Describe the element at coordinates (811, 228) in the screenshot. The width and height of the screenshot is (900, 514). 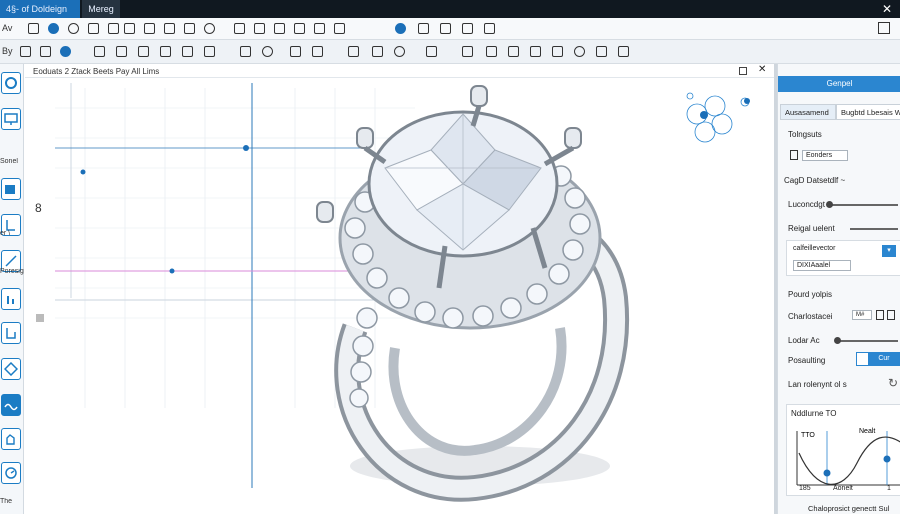
I see `row-reigal: Reigal uelent` at that location.